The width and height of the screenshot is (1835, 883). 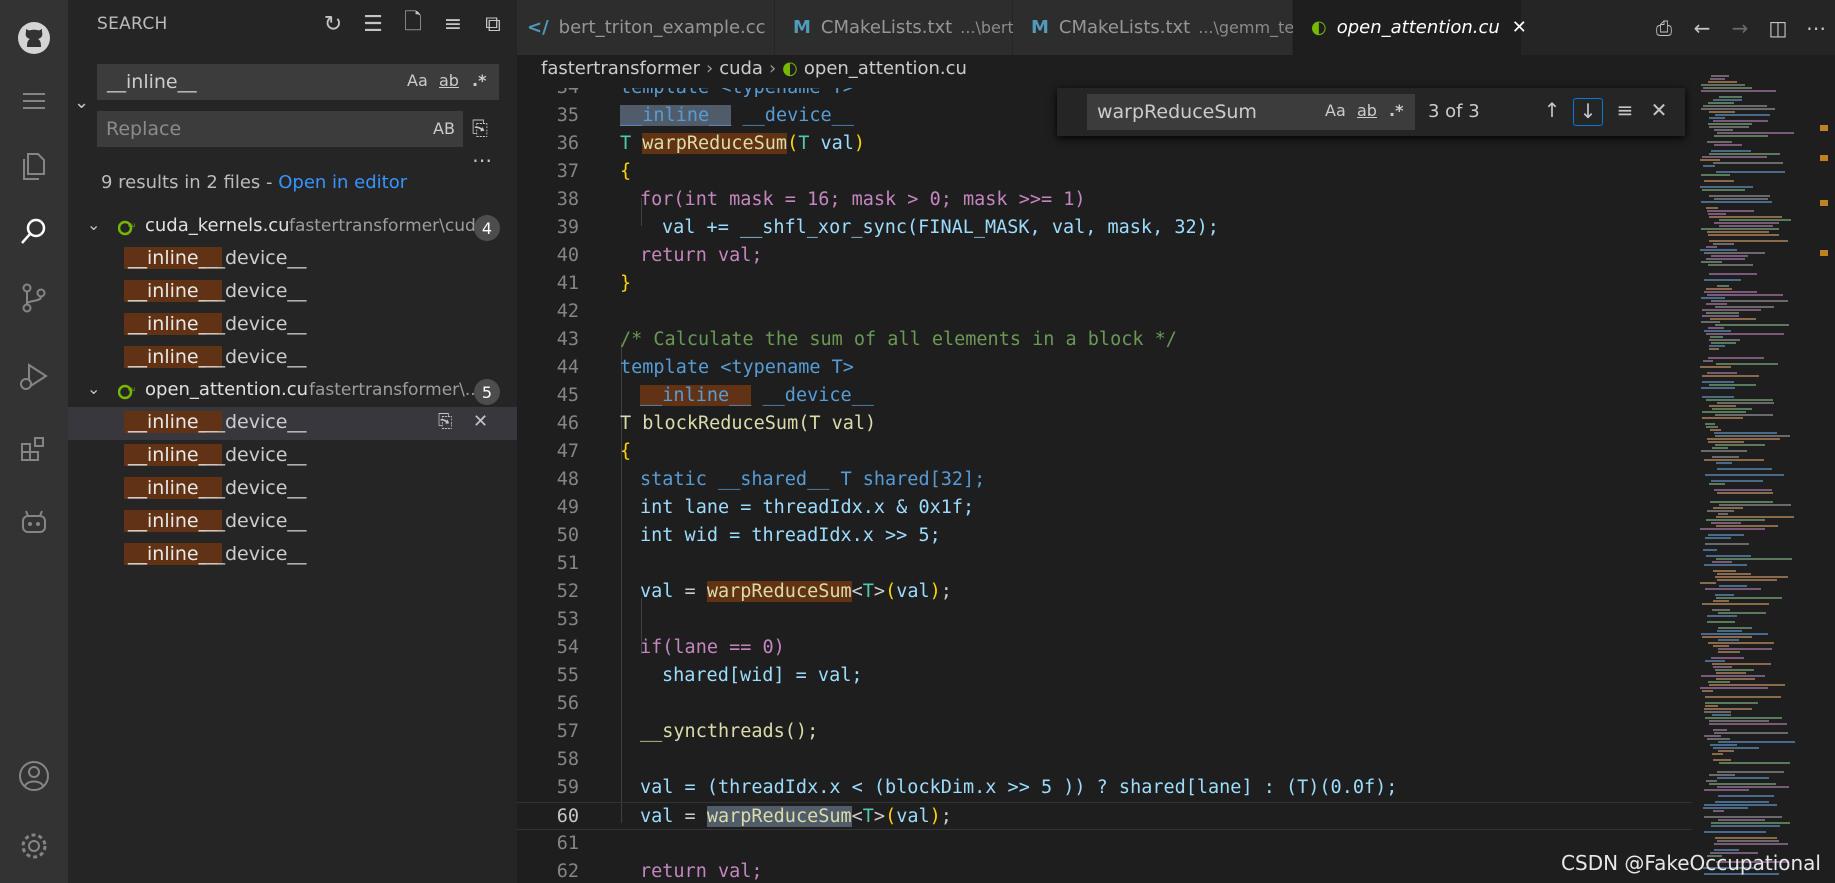 What do you see at coordinates (480, 421) in the screenshot?
I see `dismiss-icon: ✕` at bounding box center [480, 421].